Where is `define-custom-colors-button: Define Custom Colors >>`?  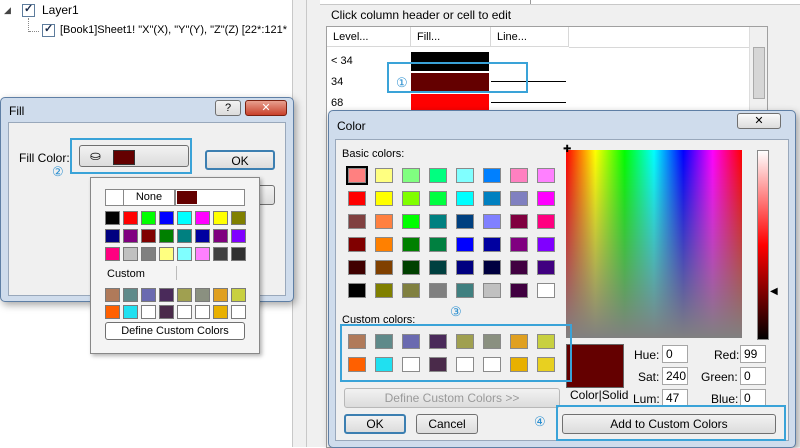 define-custom-colors-button: Define Custom Colors >> is located at coordinates (452, 398).